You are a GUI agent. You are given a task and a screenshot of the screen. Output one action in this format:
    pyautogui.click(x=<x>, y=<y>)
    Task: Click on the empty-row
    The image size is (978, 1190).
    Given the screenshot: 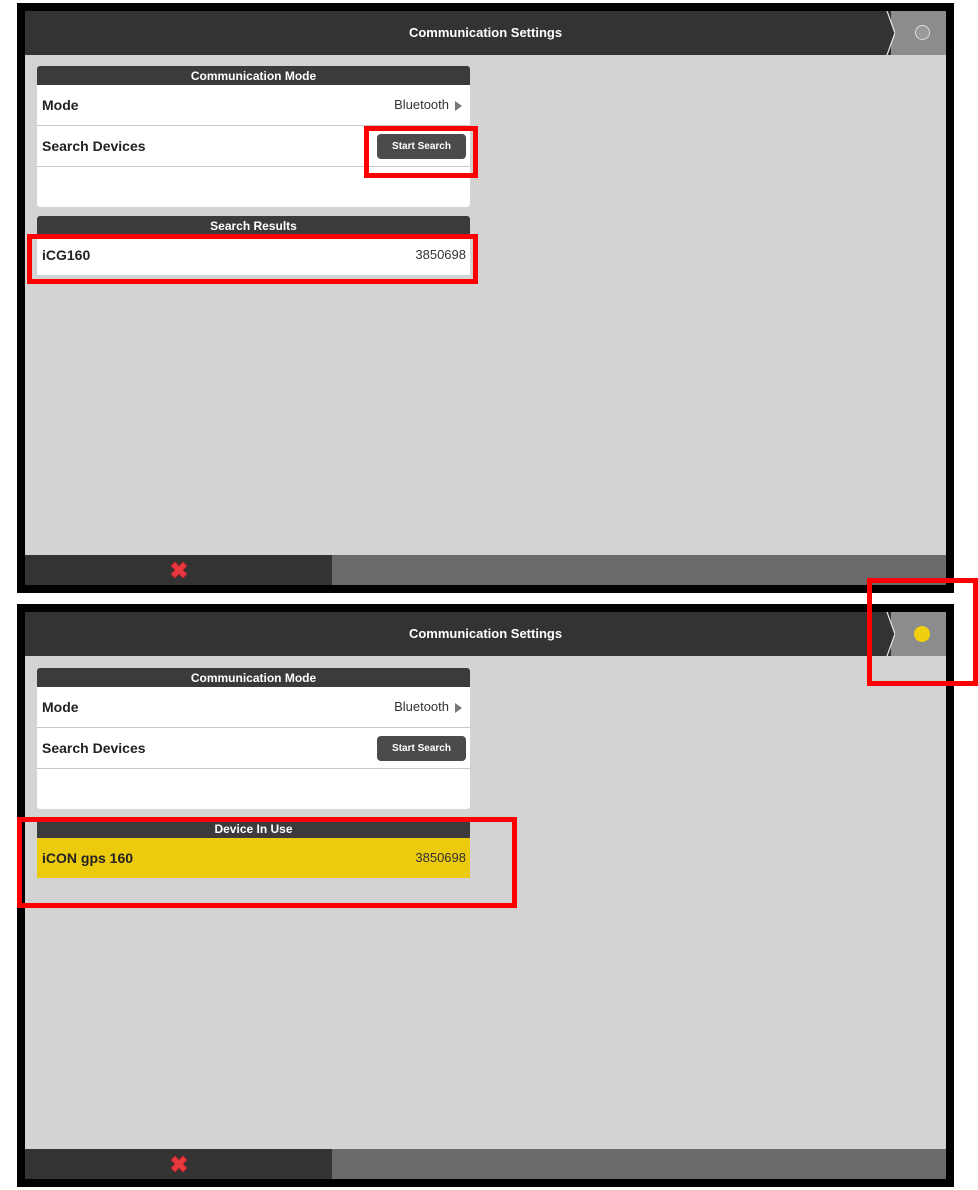 What is the action you would take?
    pyautogui.click(x=253, y=789)
    